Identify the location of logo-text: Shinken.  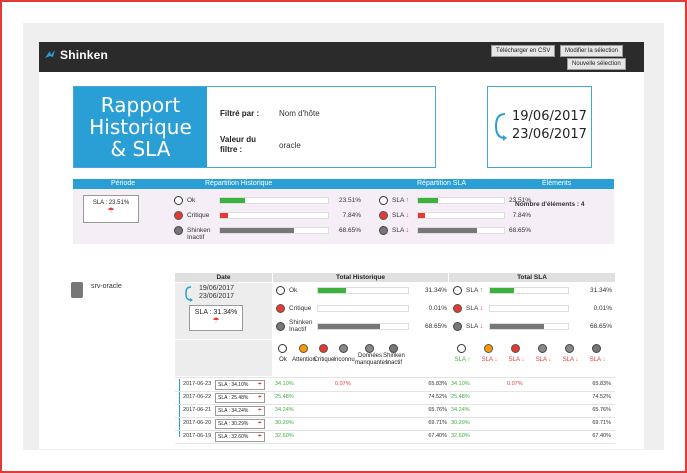
(84, 55).